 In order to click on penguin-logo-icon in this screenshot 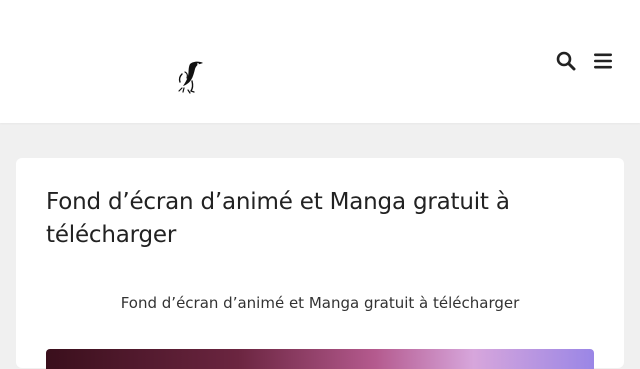, I will do `click(190, 77)`.